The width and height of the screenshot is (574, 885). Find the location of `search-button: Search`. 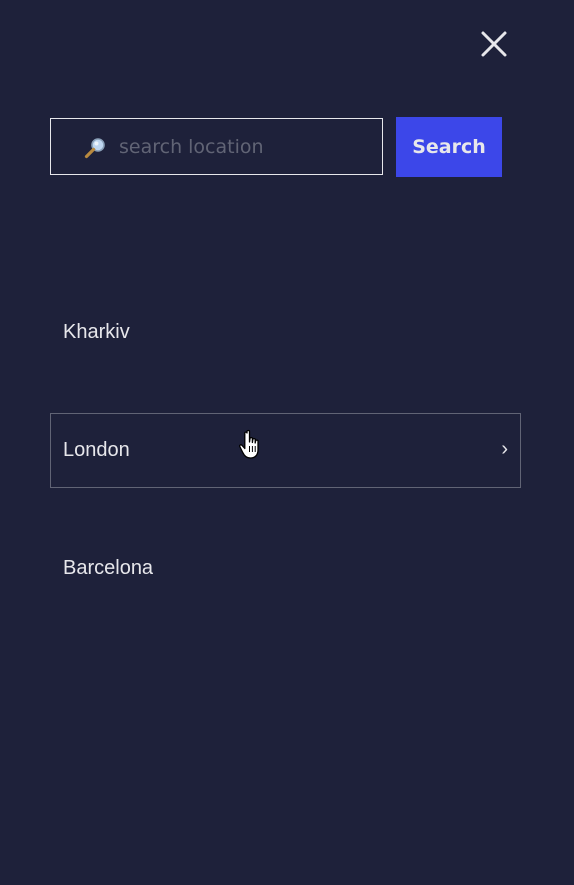

search-button: Search is located at coordinates (449, 147).